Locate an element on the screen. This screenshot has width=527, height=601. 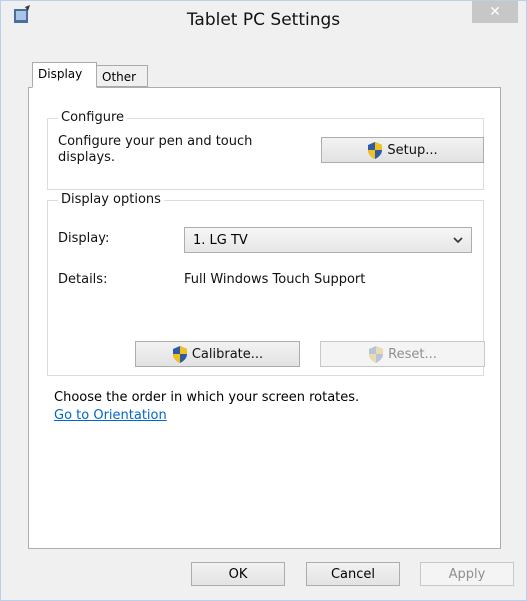
ok-button: OK is located at coordinates (238, 574).